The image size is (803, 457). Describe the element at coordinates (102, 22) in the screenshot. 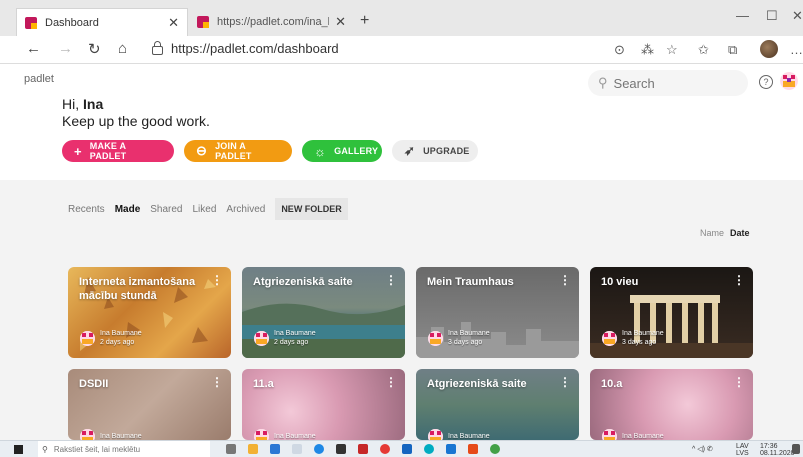

I see `tab-dashboard: Dashboard ✕` at that location.